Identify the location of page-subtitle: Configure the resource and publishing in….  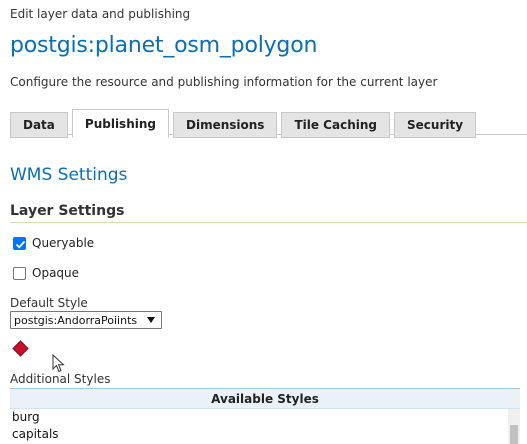
(224, 82).